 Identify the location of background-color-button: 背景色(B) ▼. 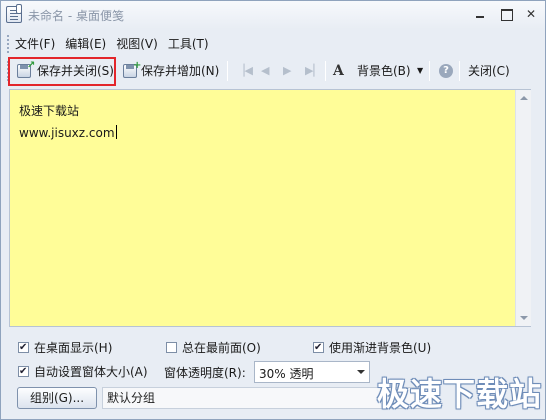
(390, 71).